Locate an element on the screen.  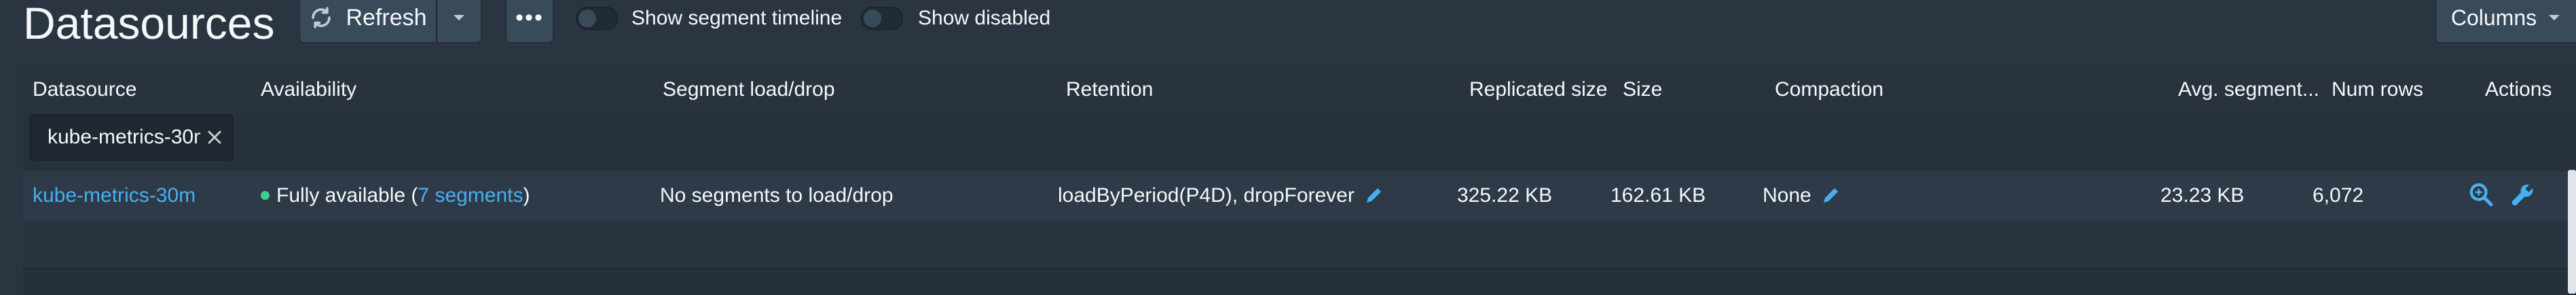
segment-timeline-toggle is located at coordinates (597, 18).